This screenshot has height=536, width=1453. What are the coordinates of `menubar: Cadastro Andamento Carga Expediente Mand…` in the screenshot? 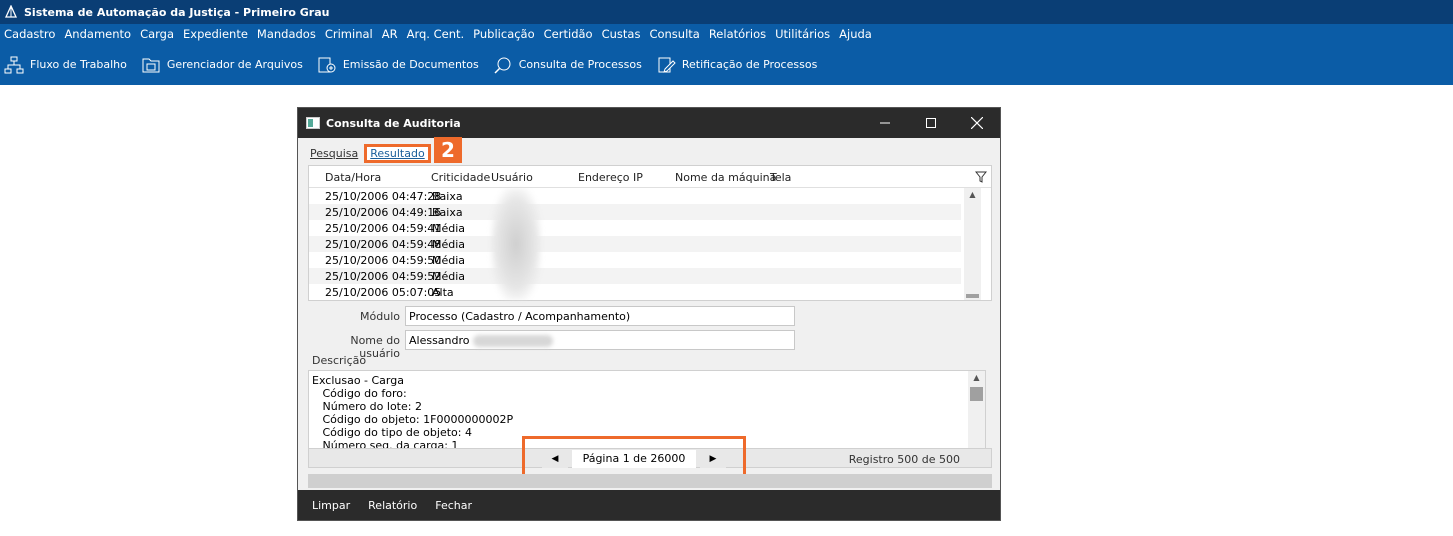 It's located at (726, 34).